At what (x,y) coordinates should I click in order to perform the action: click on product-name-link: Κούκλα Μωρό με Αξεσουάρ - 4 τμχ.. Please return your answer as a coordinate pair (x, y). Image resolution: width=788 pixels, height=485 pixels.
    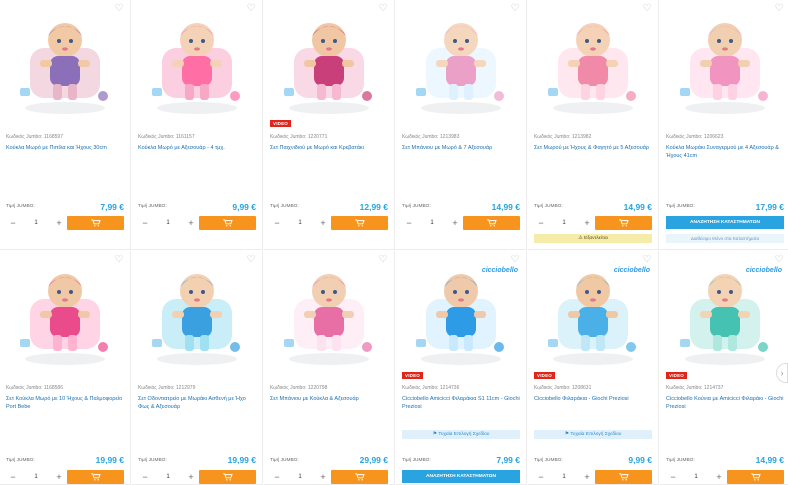
    Looking at the image, I should click on (197, 148).